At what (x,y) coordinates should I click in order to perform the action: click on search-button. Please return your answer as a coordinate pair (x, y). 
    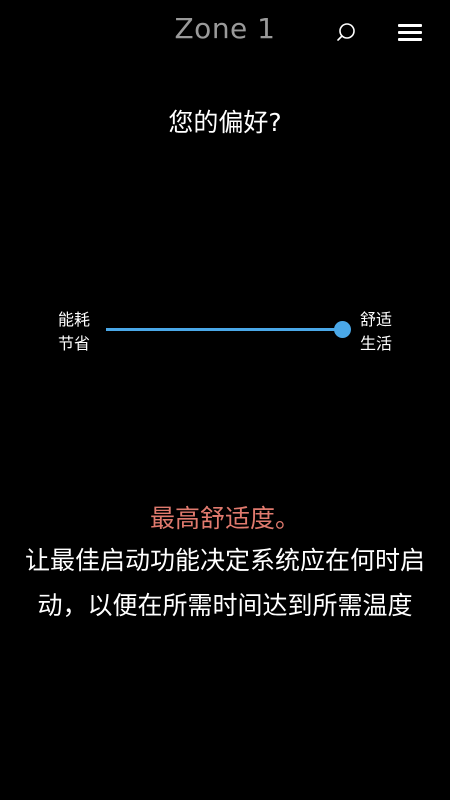
    Looking at the image, I should click on (346, 32).